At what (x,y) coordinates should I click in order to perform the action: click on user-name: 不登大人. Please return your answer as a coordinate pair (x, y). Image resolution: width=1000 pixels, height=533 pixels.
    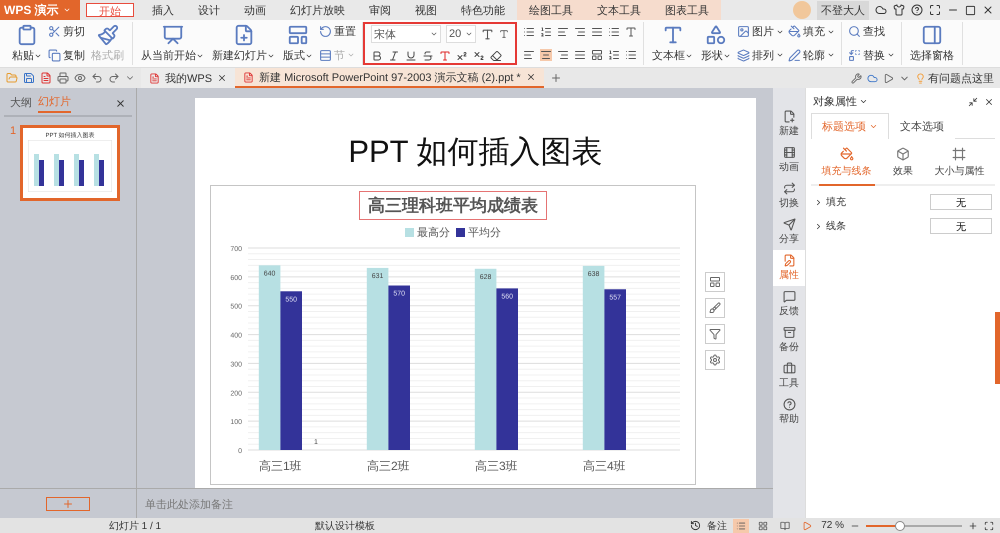
    Looking at the image, I should click on (843, 10).